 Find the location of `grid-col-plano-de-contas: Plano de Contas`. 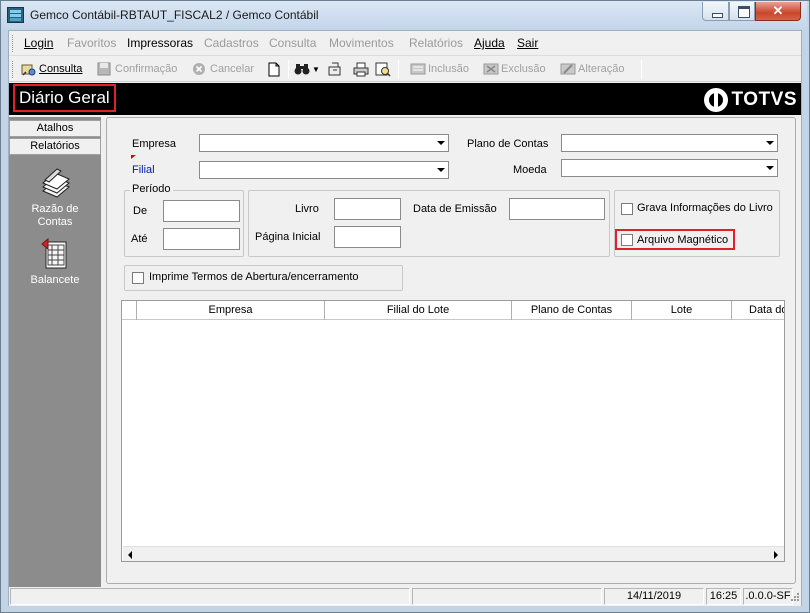

grid-col-plano-de-contas: Plano de Contas is located at coordinates (572, 310).